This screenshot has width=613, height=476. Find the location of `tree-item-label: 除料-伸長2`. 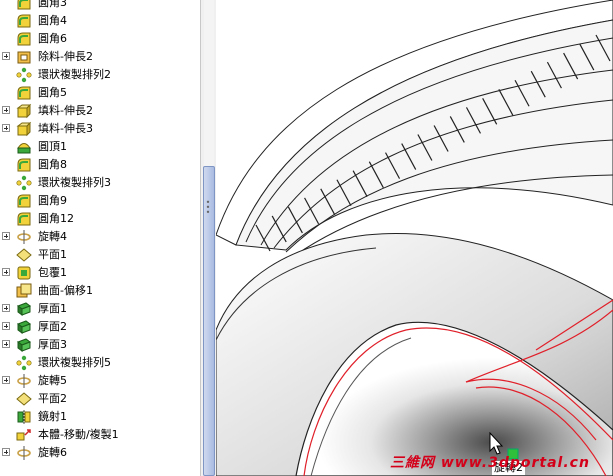

tree-item-label: 除料-伸長2 is located at coordinates (65, 56).